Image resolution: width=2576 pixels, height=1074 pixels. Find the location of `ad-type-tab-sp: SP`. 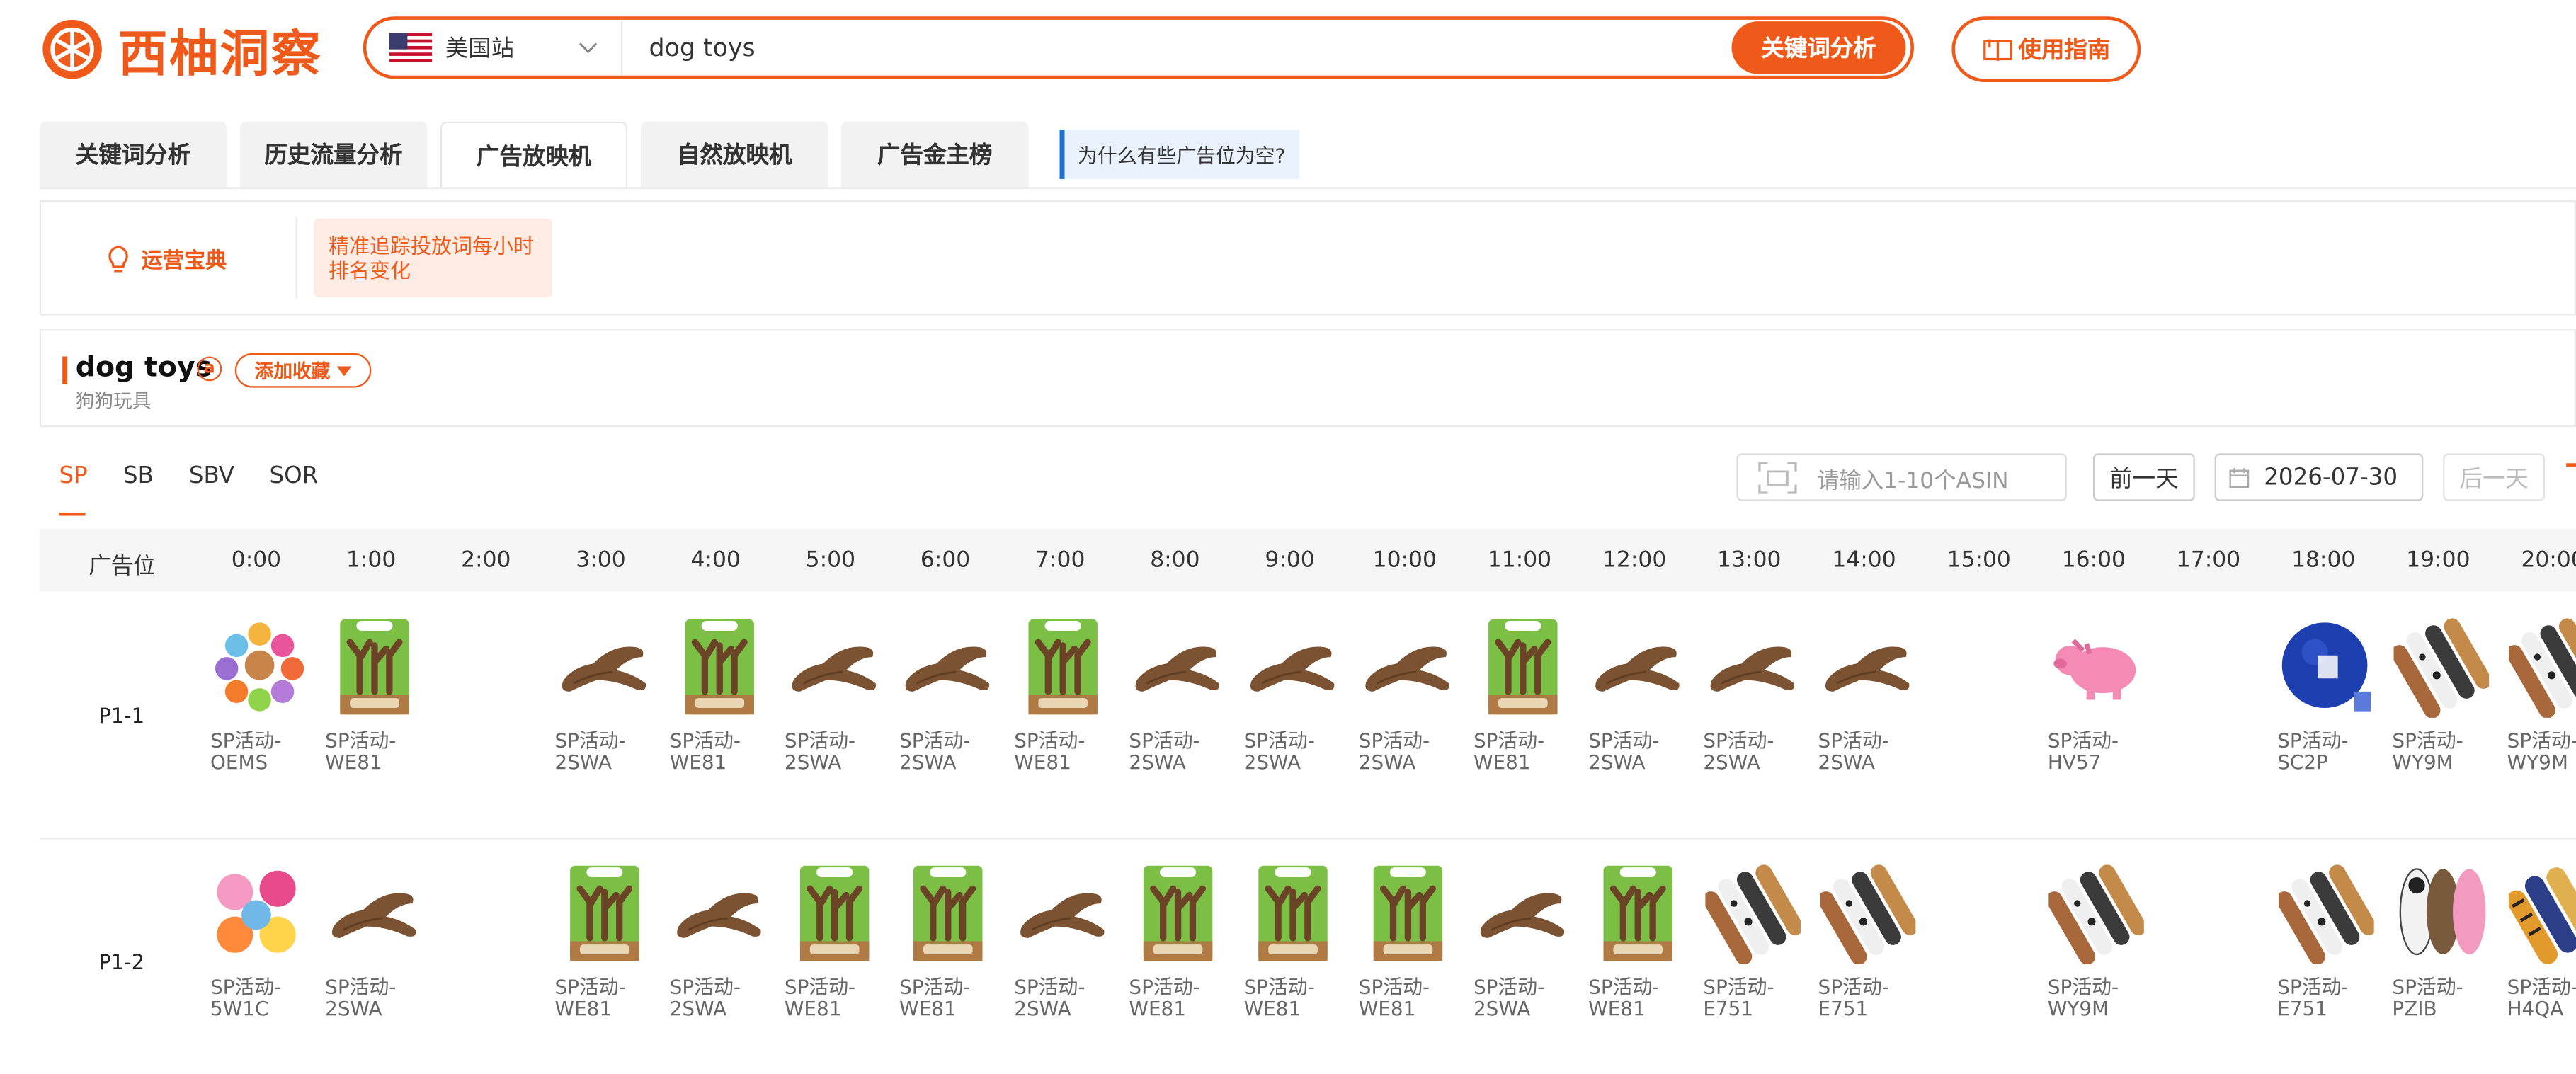

ad-type-tab-sp: SP is located at coordinates (73, 476).